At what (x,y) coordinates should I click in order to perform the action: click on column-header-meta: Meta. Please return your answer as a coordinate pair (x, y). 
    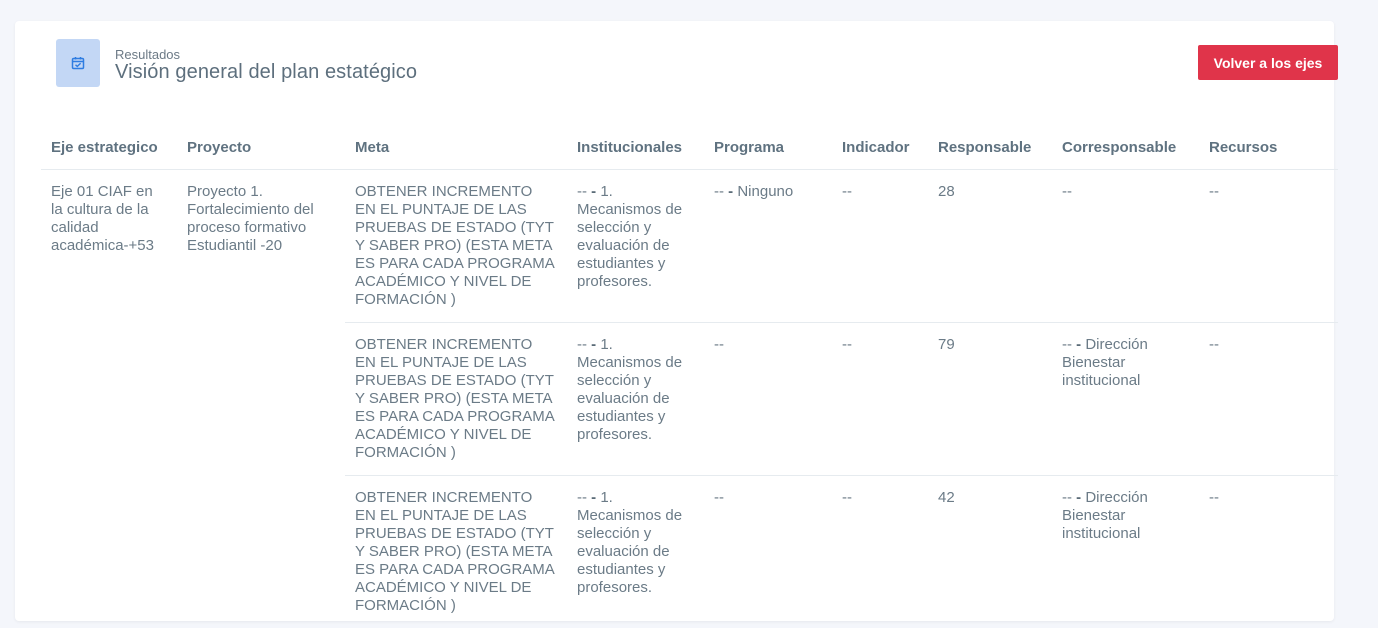
    Looking at the image, I should click on (456, 154).